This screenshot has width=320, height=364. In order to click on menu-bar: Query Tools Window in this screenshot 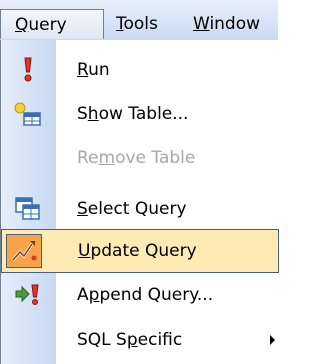, I will do `click(139, 20)`.